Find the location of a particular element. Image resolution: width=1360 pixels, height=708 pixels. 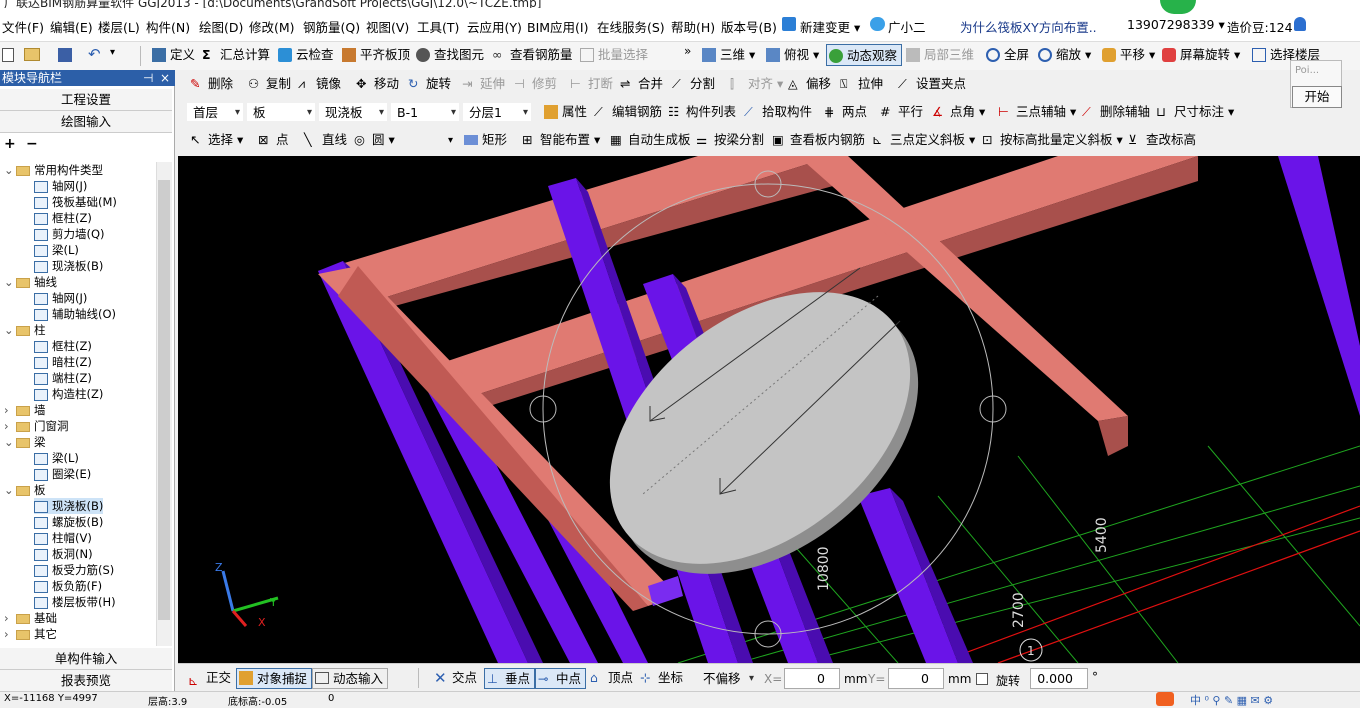

tree-item: 剪力墙(Q) is located at coordinates (69, 234).